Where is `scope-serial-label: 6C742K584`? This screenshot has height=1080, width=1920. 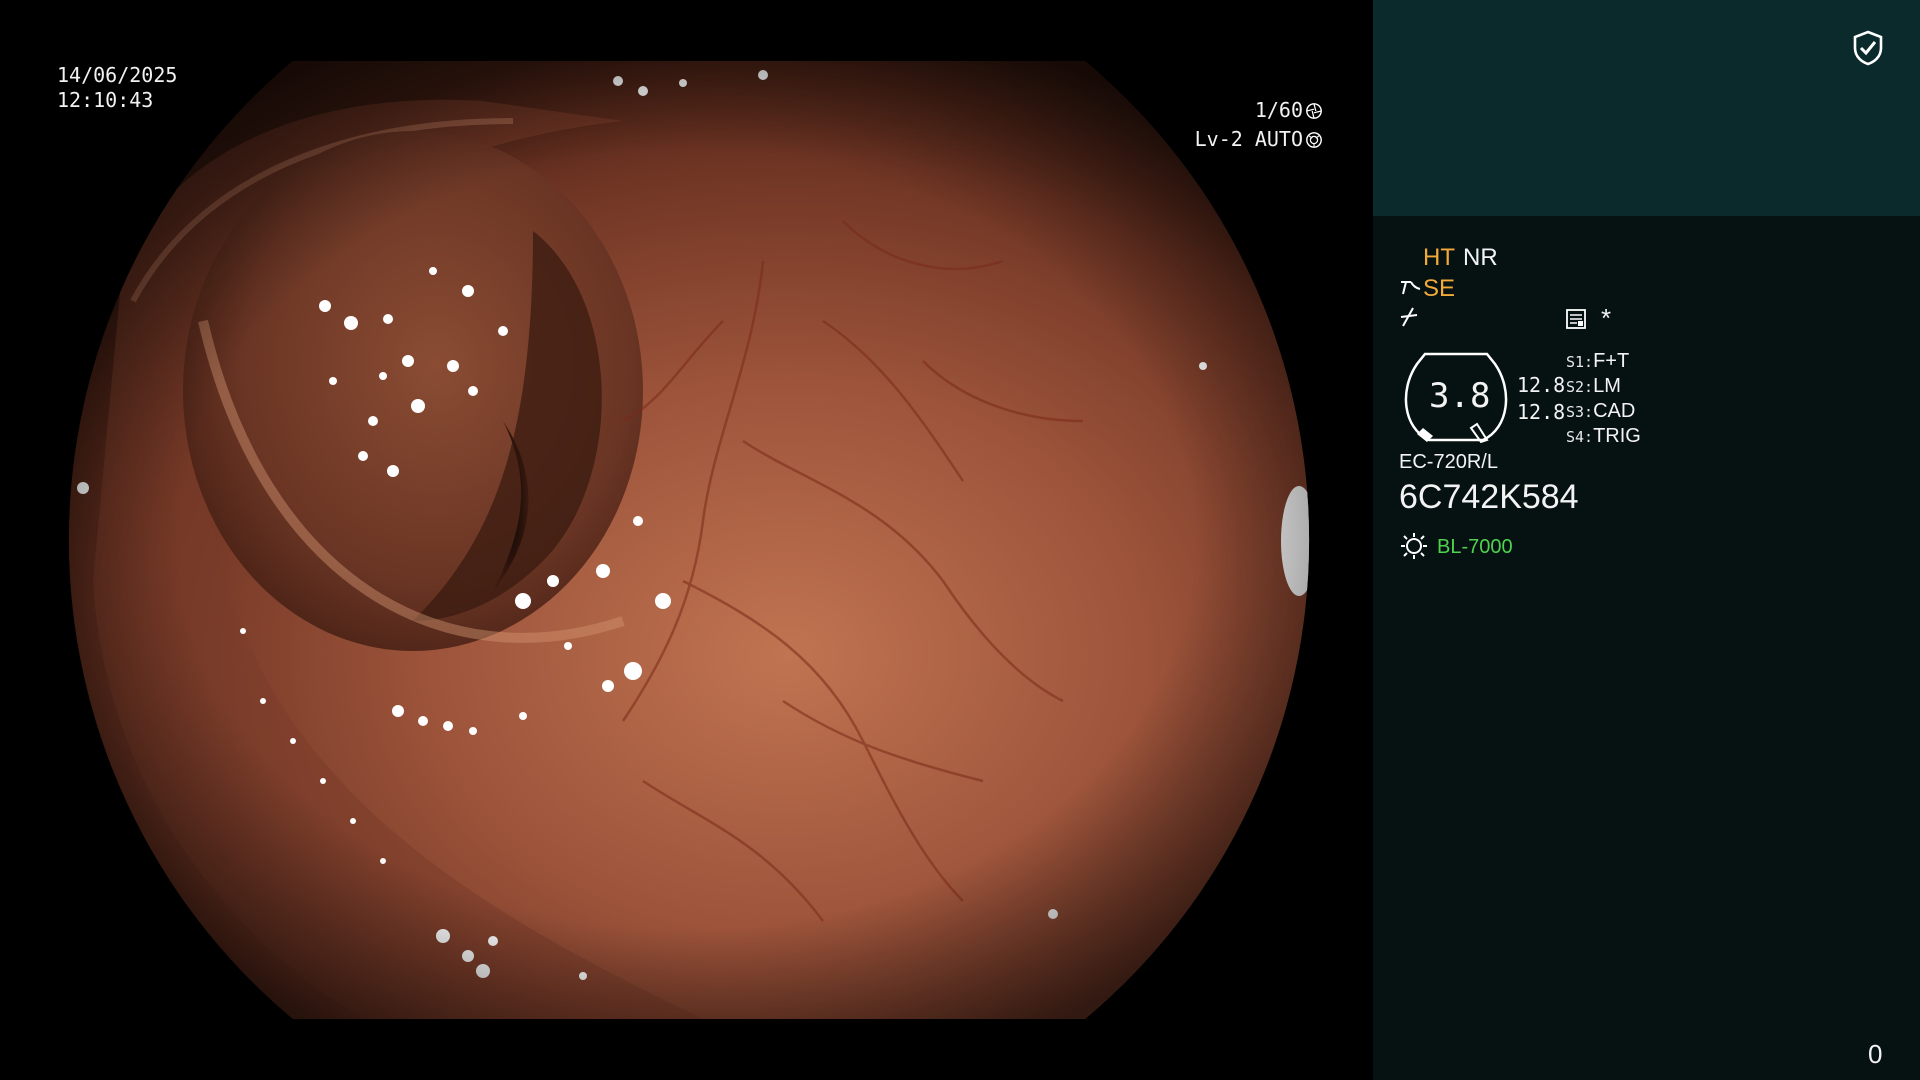 scope-serial-label: 6C742K584 is located at coordinates (1489, 497).